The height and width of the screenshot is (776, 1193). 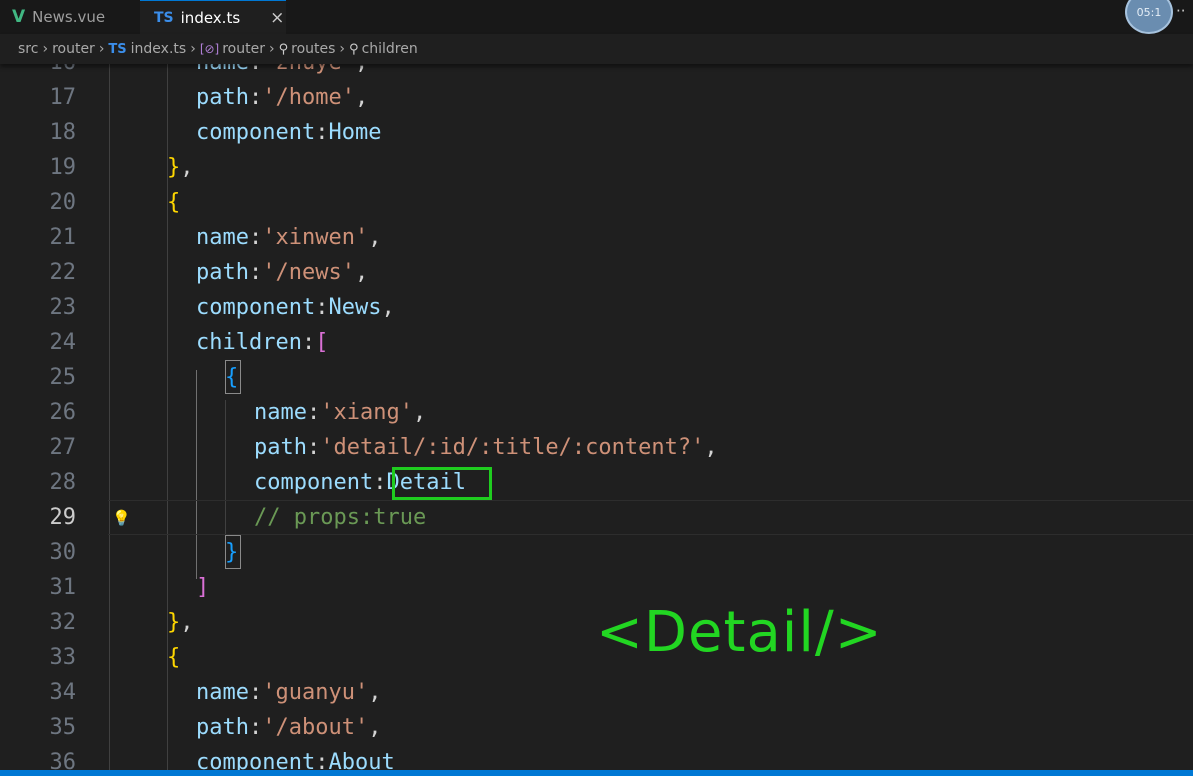 What do you see at coordinates (295, 757) in the screenshot?
I see `code-text: component:About` at bounding box center [295, 757].